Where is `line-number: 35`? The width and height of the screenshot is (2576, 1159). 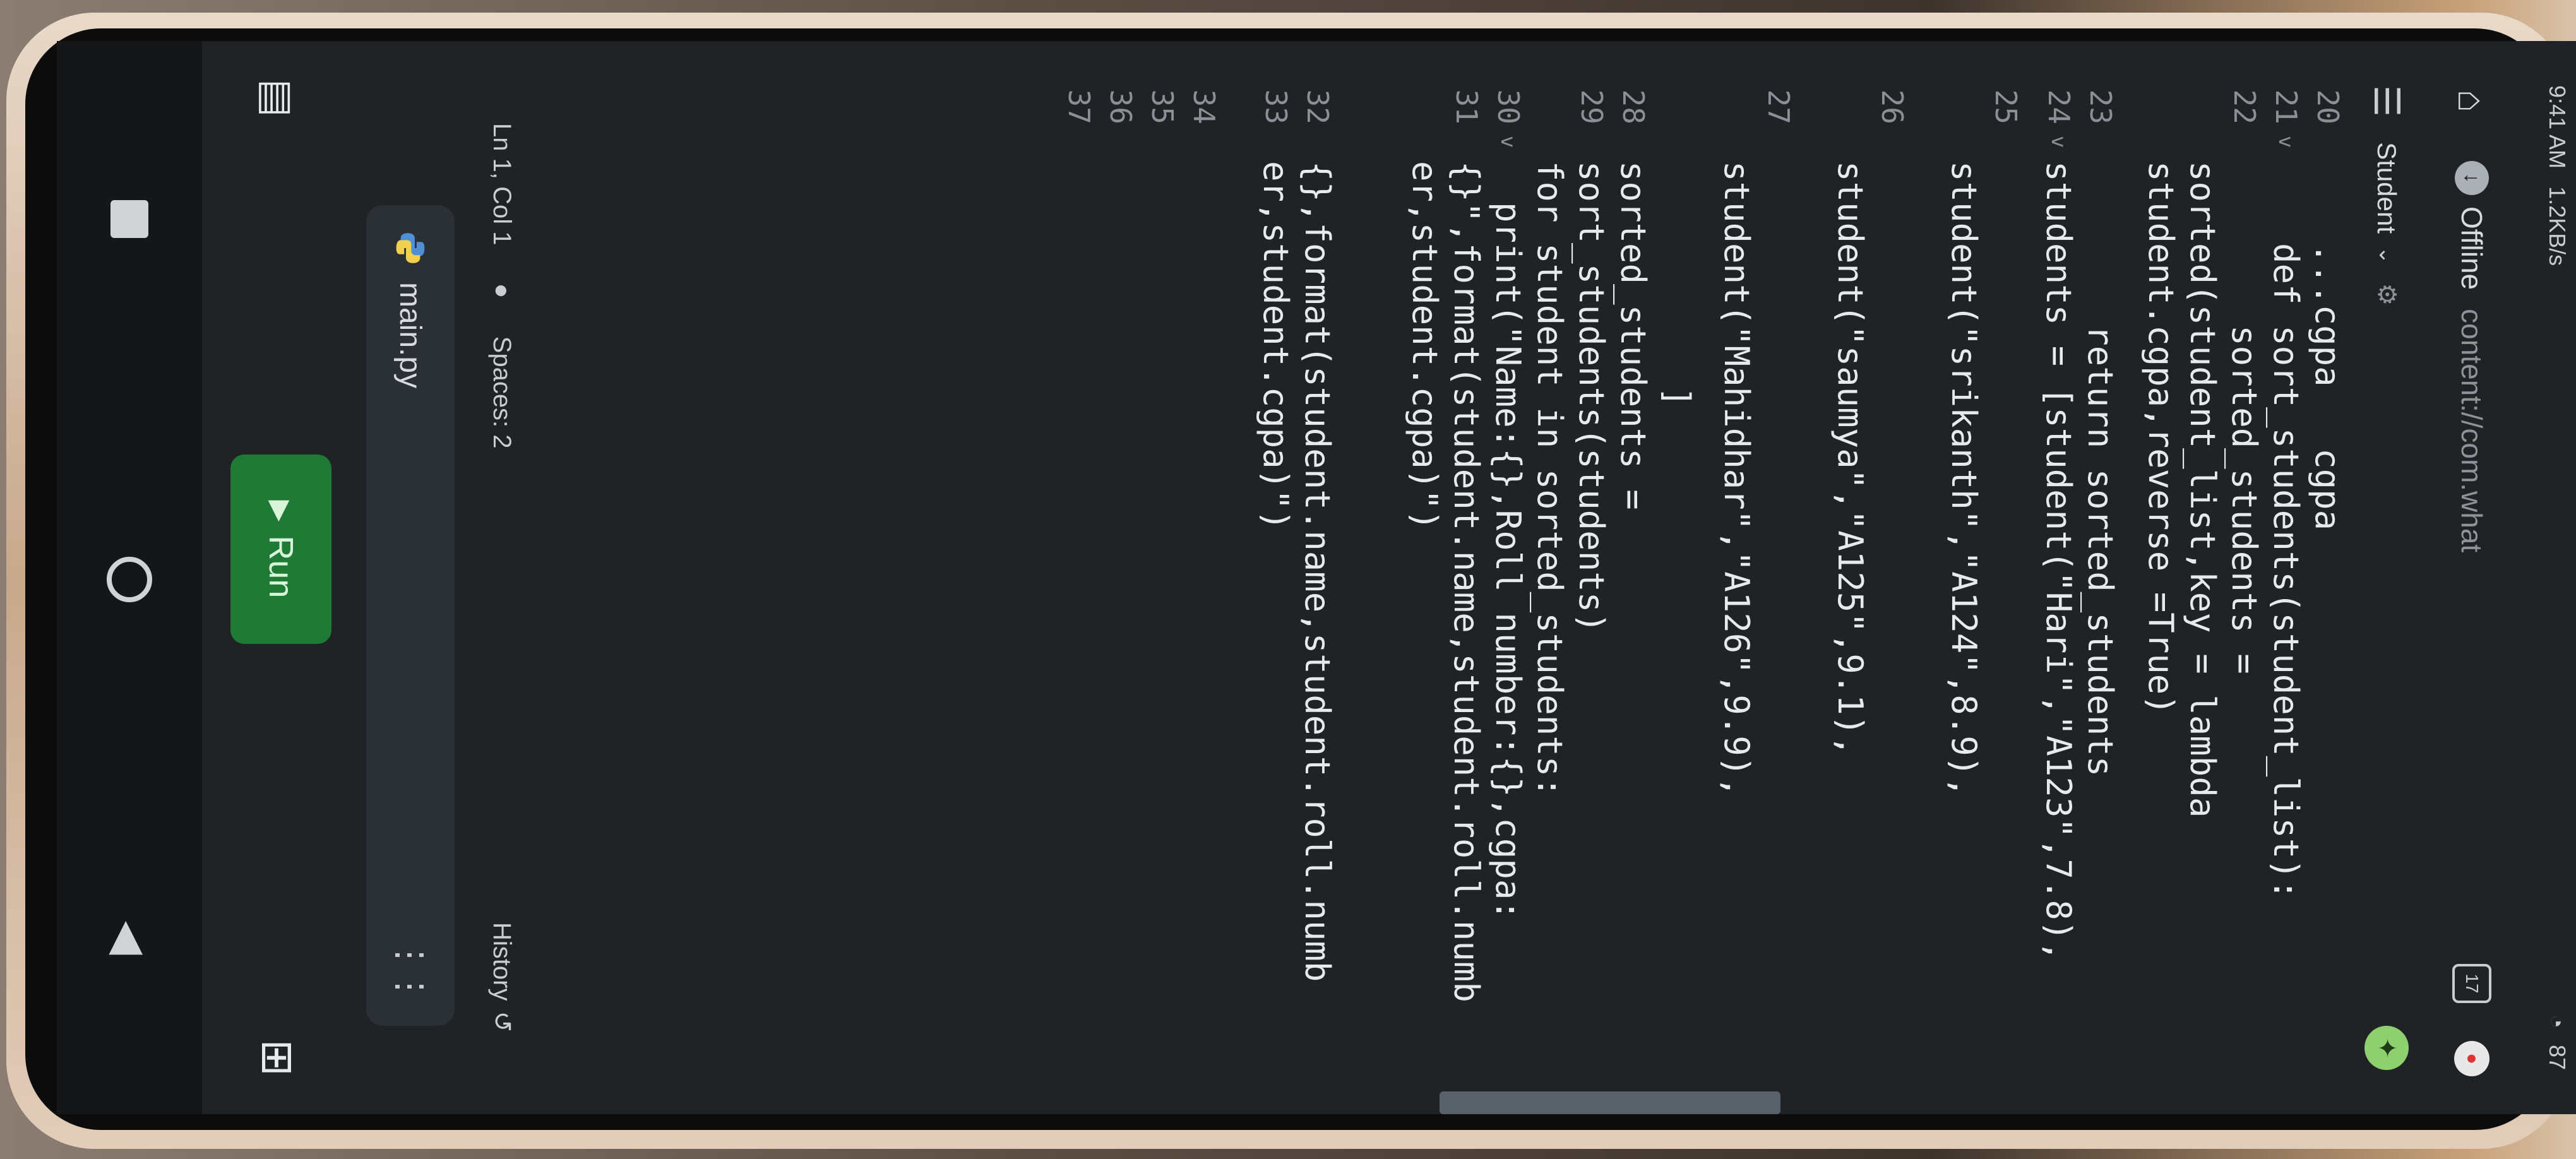 line-number: 35 is located at coordinates (1162, 107).